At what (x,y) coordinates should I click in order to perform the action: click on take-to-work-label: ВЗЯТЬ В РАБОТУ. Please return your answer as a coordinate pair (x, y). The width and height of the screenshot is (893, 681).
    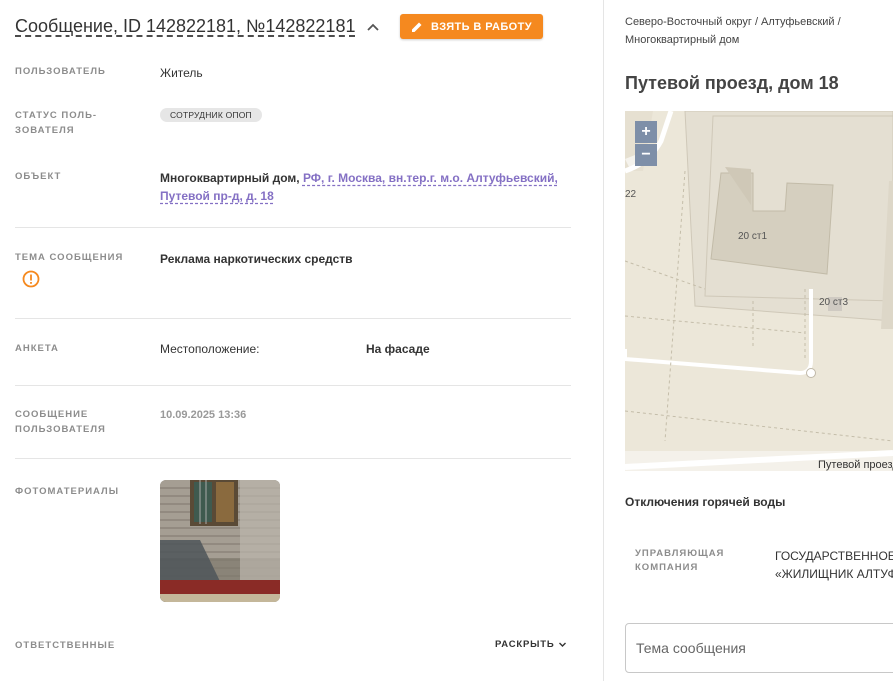
    Looking at the image, I should click on (481, 26).